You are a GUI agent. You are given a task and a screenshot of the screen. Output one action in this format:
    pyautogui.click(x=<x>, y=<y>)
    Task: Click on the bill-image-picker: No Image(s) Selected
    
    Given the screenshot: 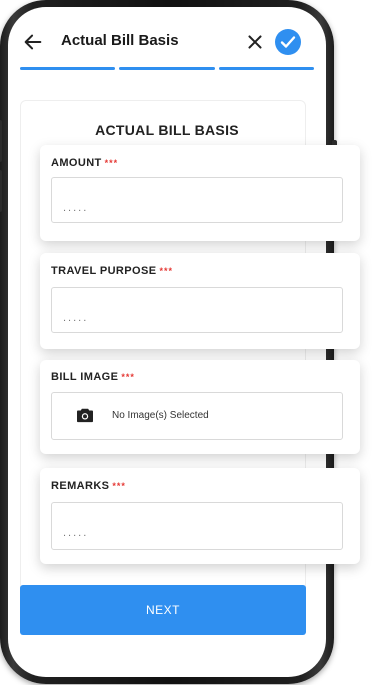 What is the action you would take?
    pyautogui.click(x=197, y=416)
    